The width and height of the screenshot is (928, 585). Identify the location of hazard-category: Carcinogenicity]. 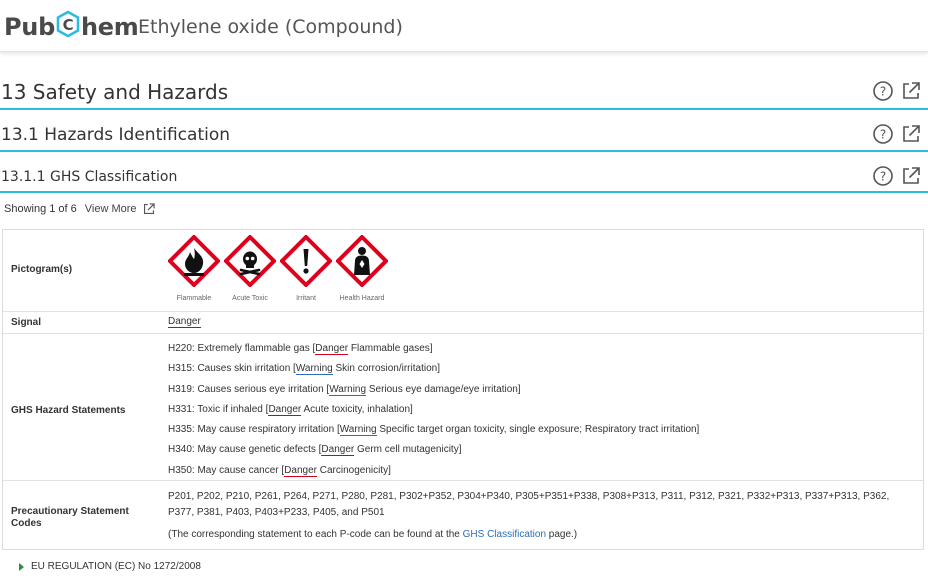
(353, 470).